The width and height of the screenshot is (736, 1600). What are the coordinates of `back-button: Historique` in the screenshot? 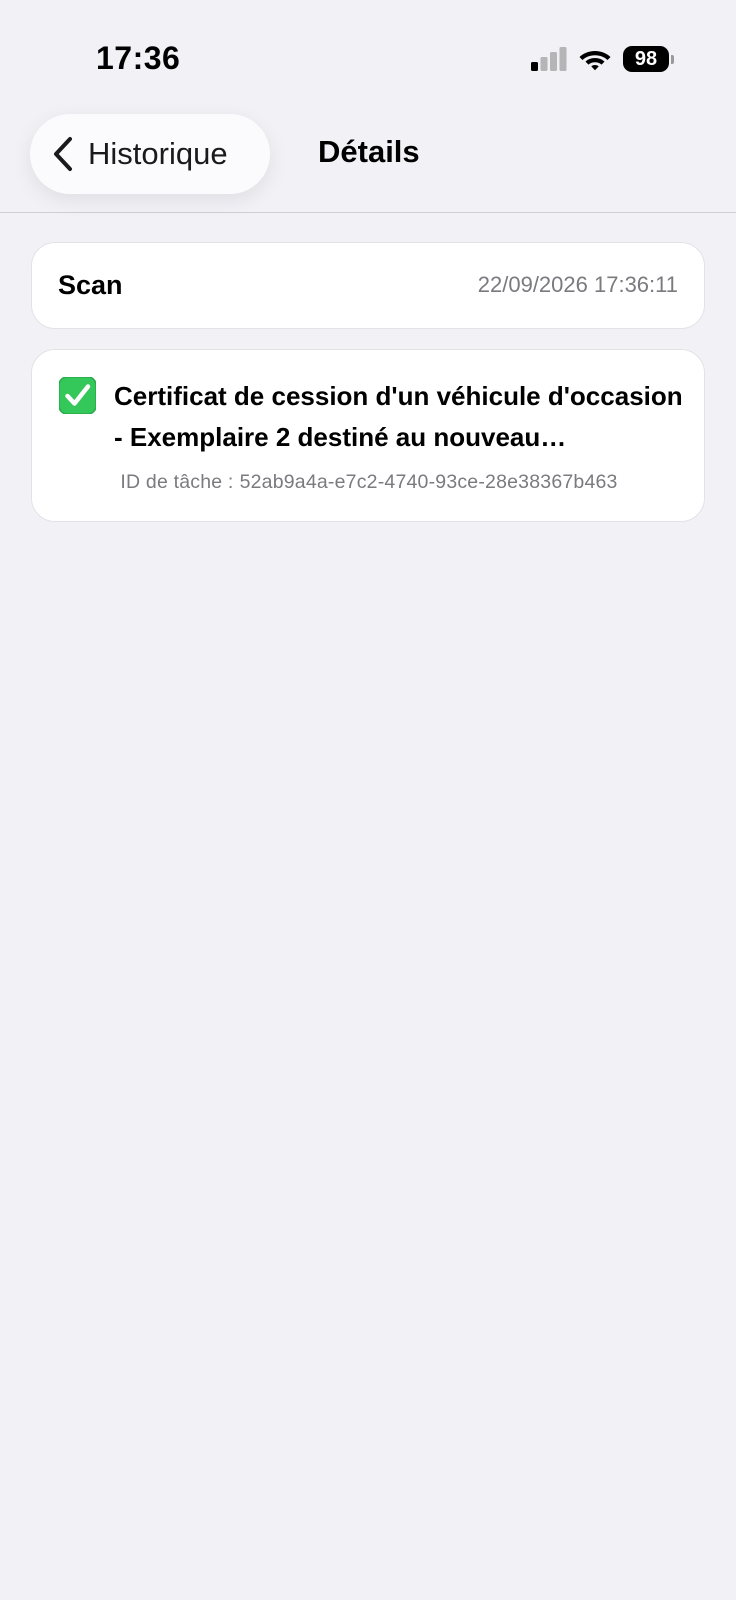 It's located at (150, 154).